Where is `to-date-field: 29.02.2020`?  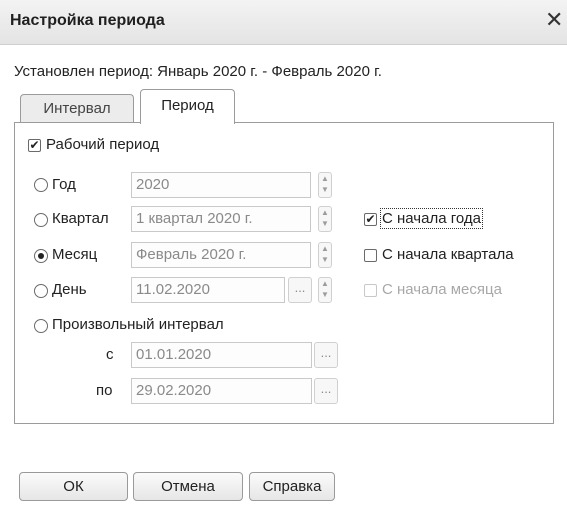 to-date-field: 29.02.2020 is located at coordinates (221, 391).